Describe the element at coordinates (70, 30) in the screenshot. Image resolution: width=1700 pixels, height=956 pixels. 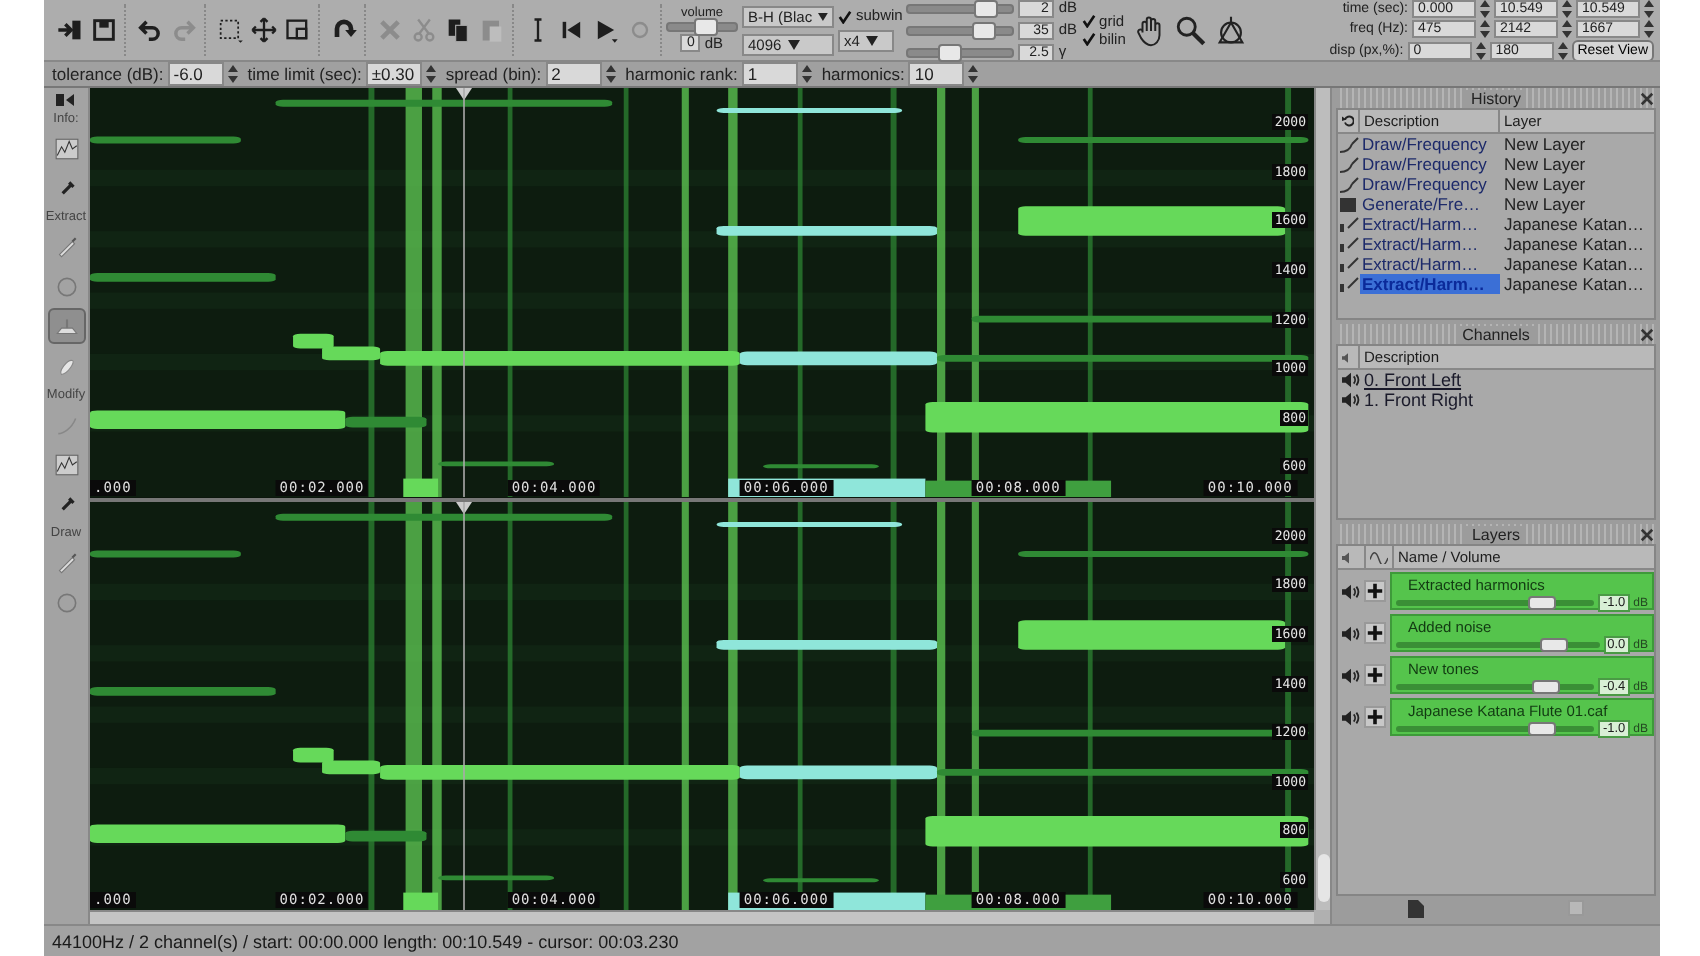
I see `import-icon` at that location.